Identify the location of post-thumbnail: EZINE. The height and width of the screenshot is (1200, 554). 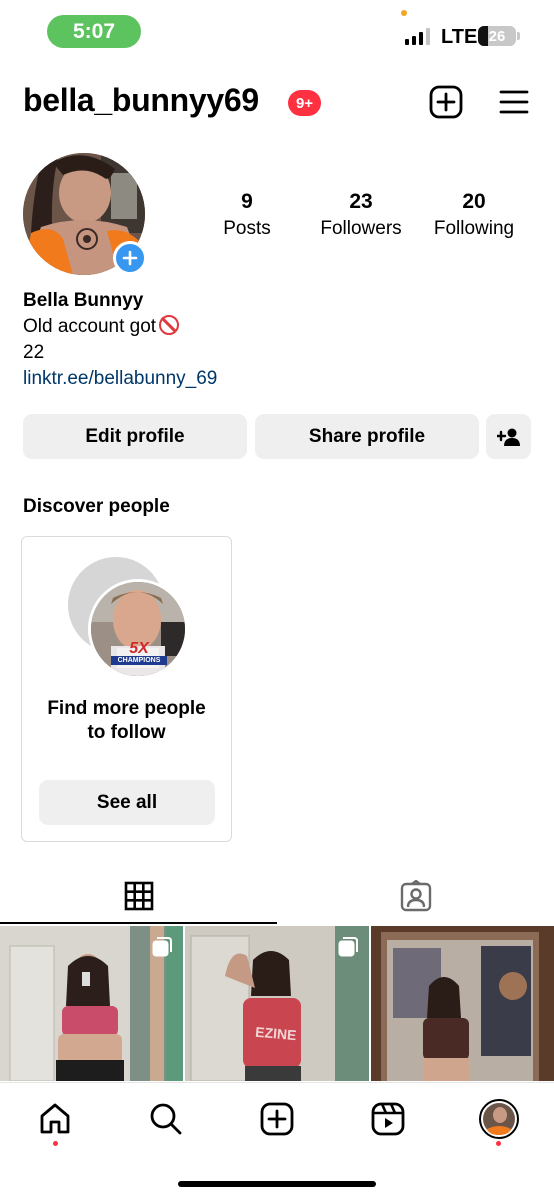
(277, 1003).